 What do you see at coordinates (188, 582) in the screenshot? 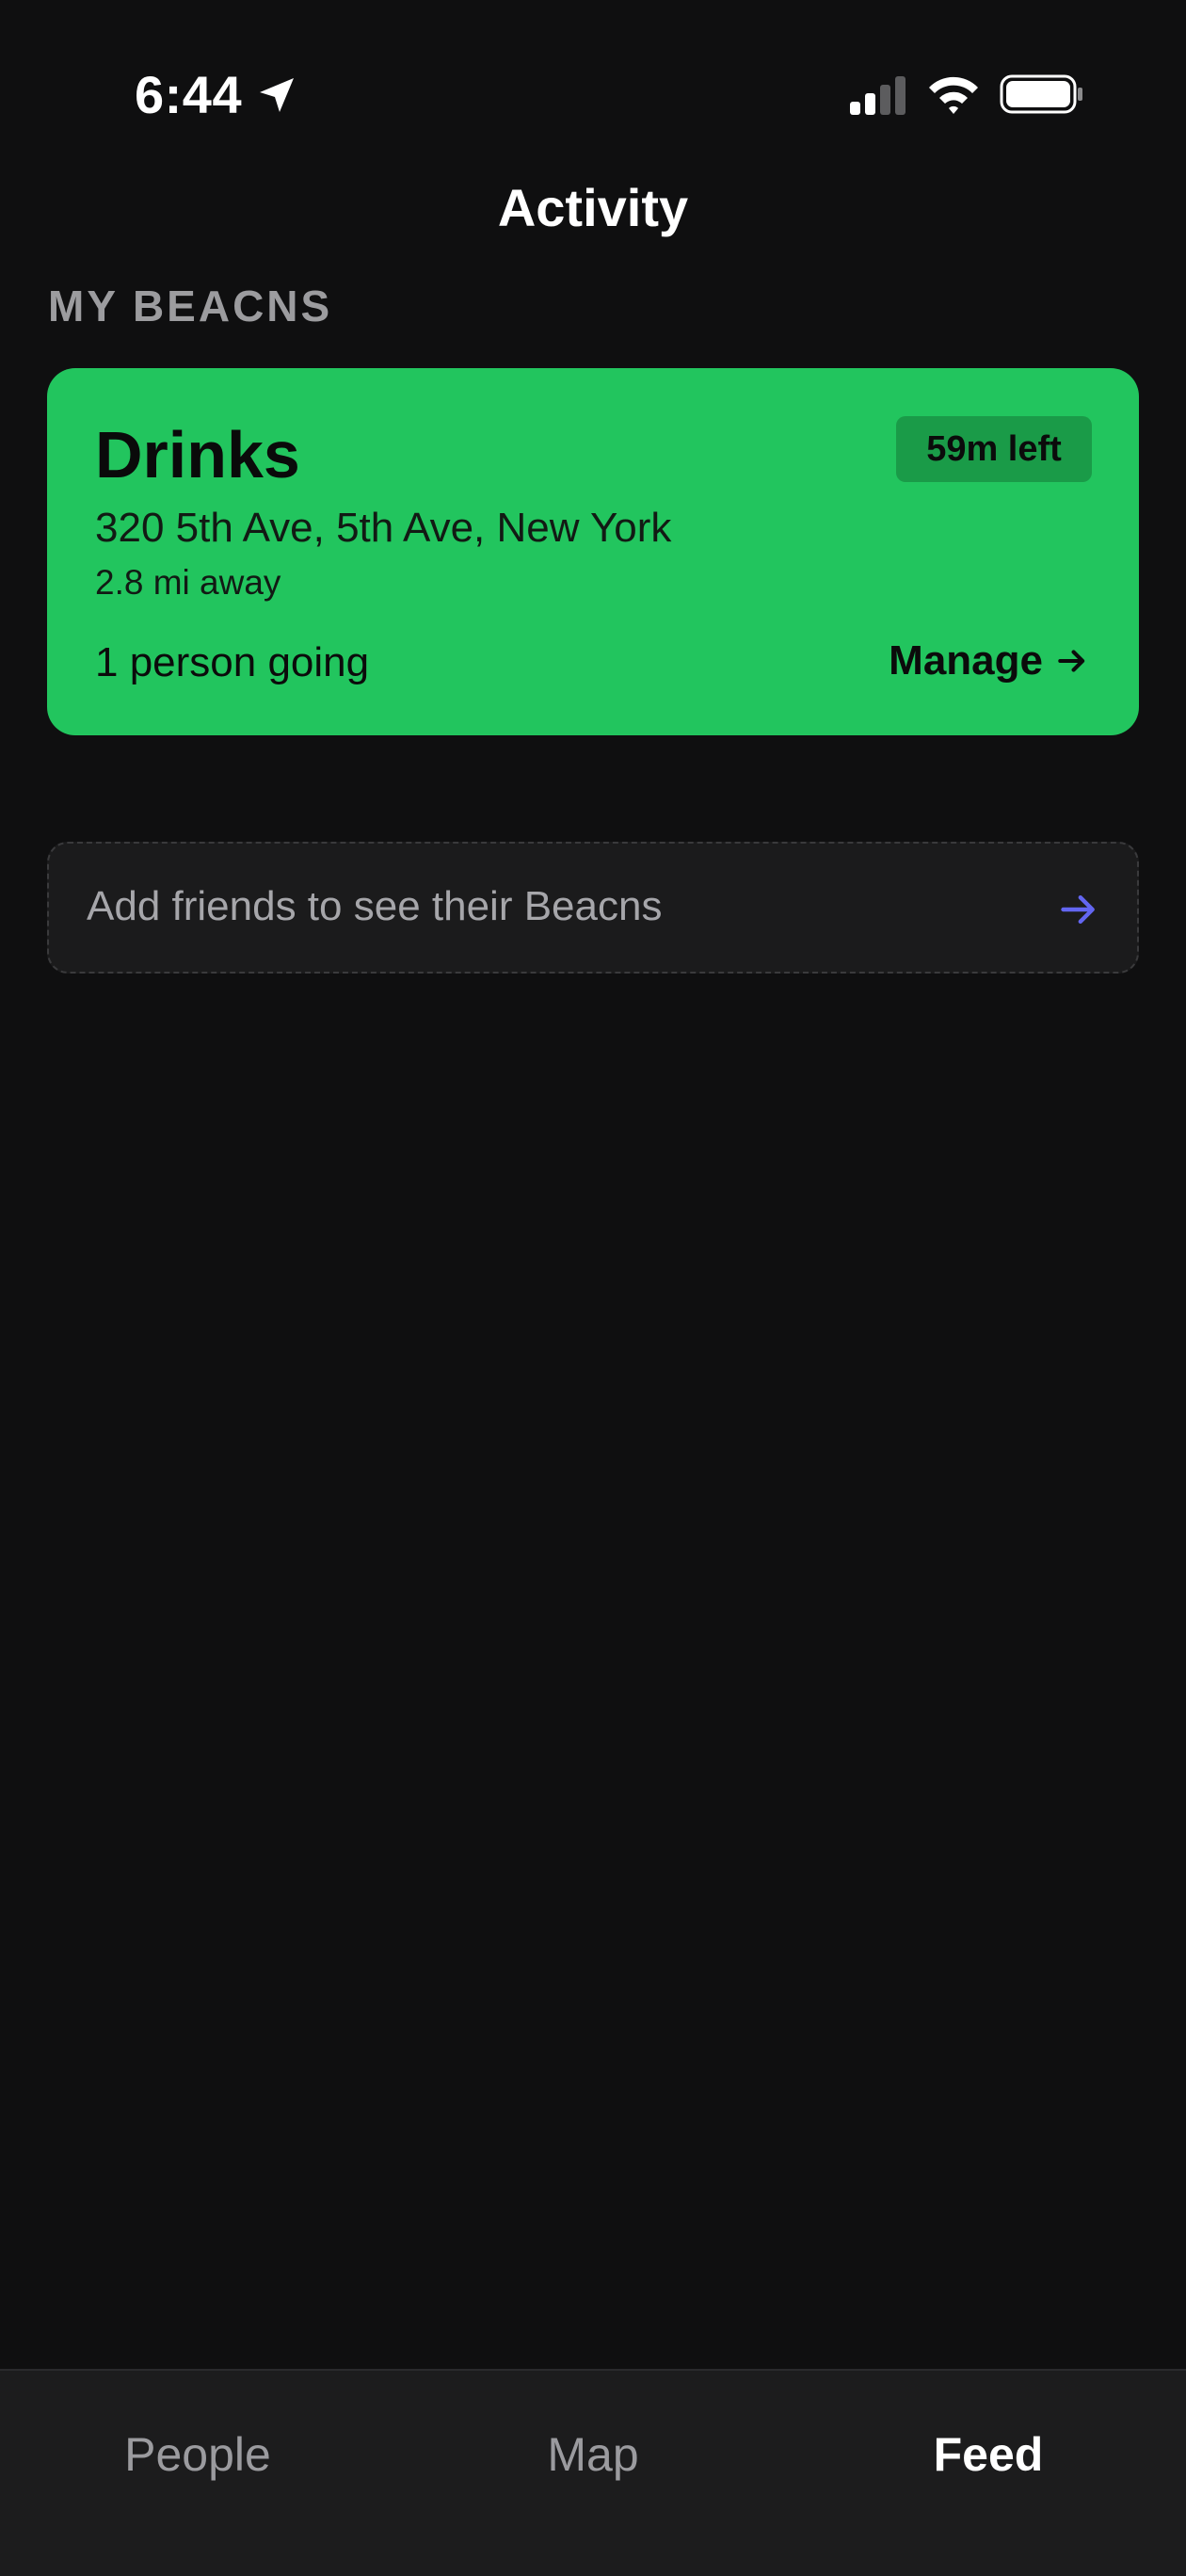
I see `beacon-distance: 2.8 mi away` at bounding box center [188, 582].